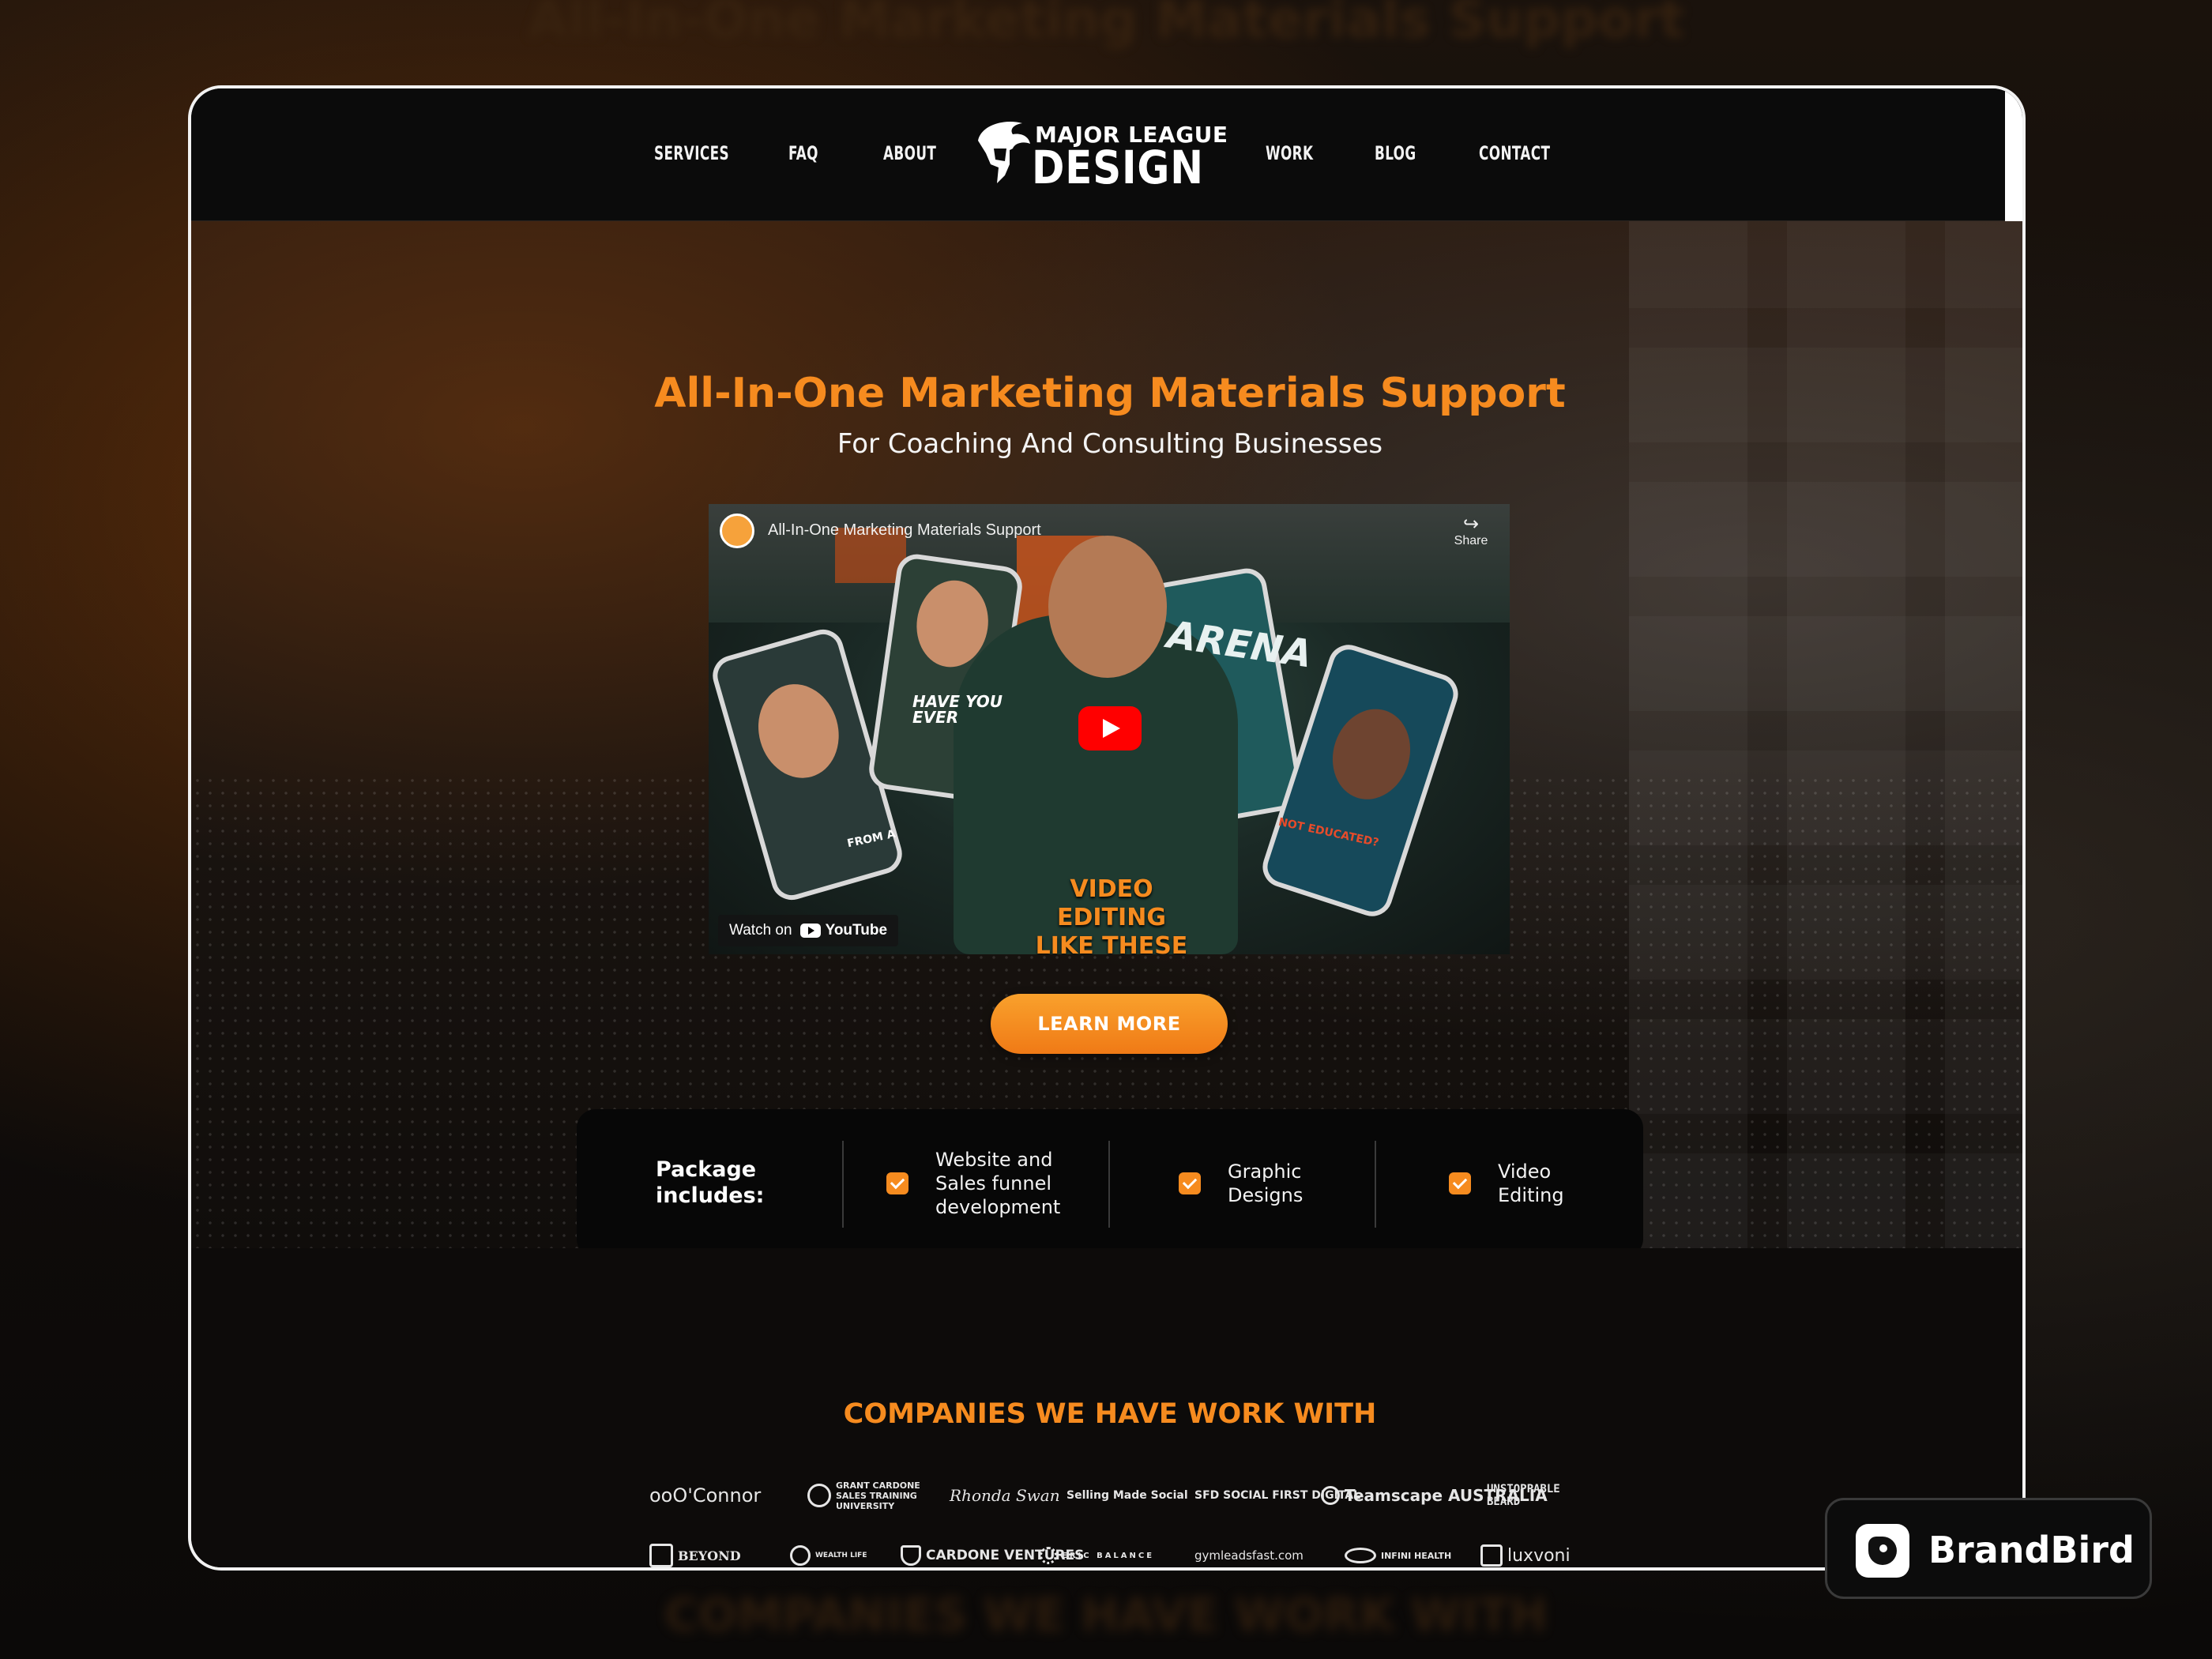  I want to click on company-logo-infini-health: INFINI HEALTH, so click(1399, 1552).